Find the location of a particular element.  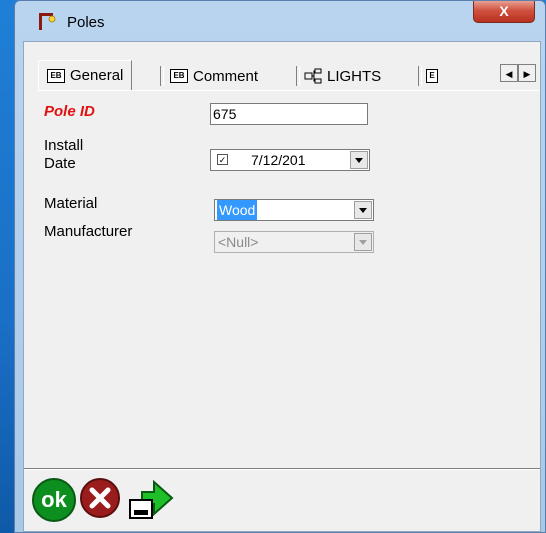

tab-general: EB General is located at coordinates (85, 75).